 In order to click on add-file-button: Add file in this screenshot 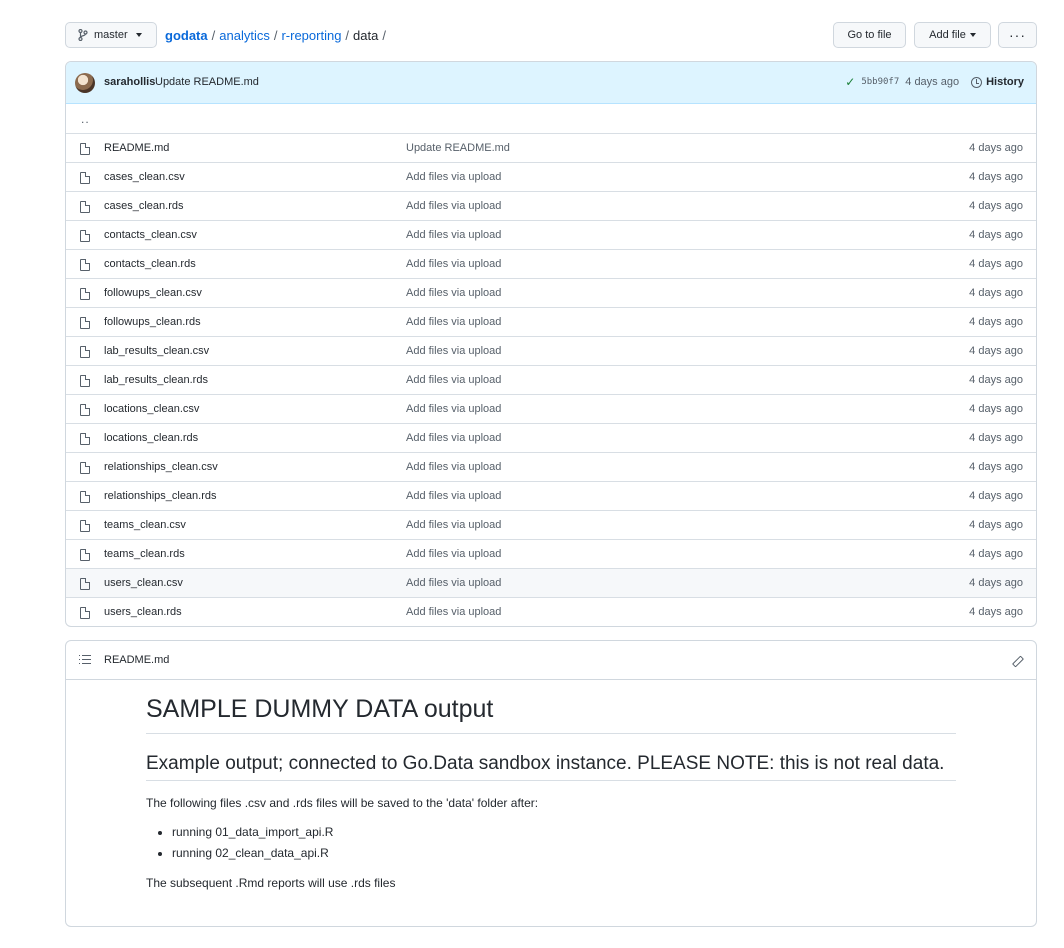, I will do `click(952, 35)`.